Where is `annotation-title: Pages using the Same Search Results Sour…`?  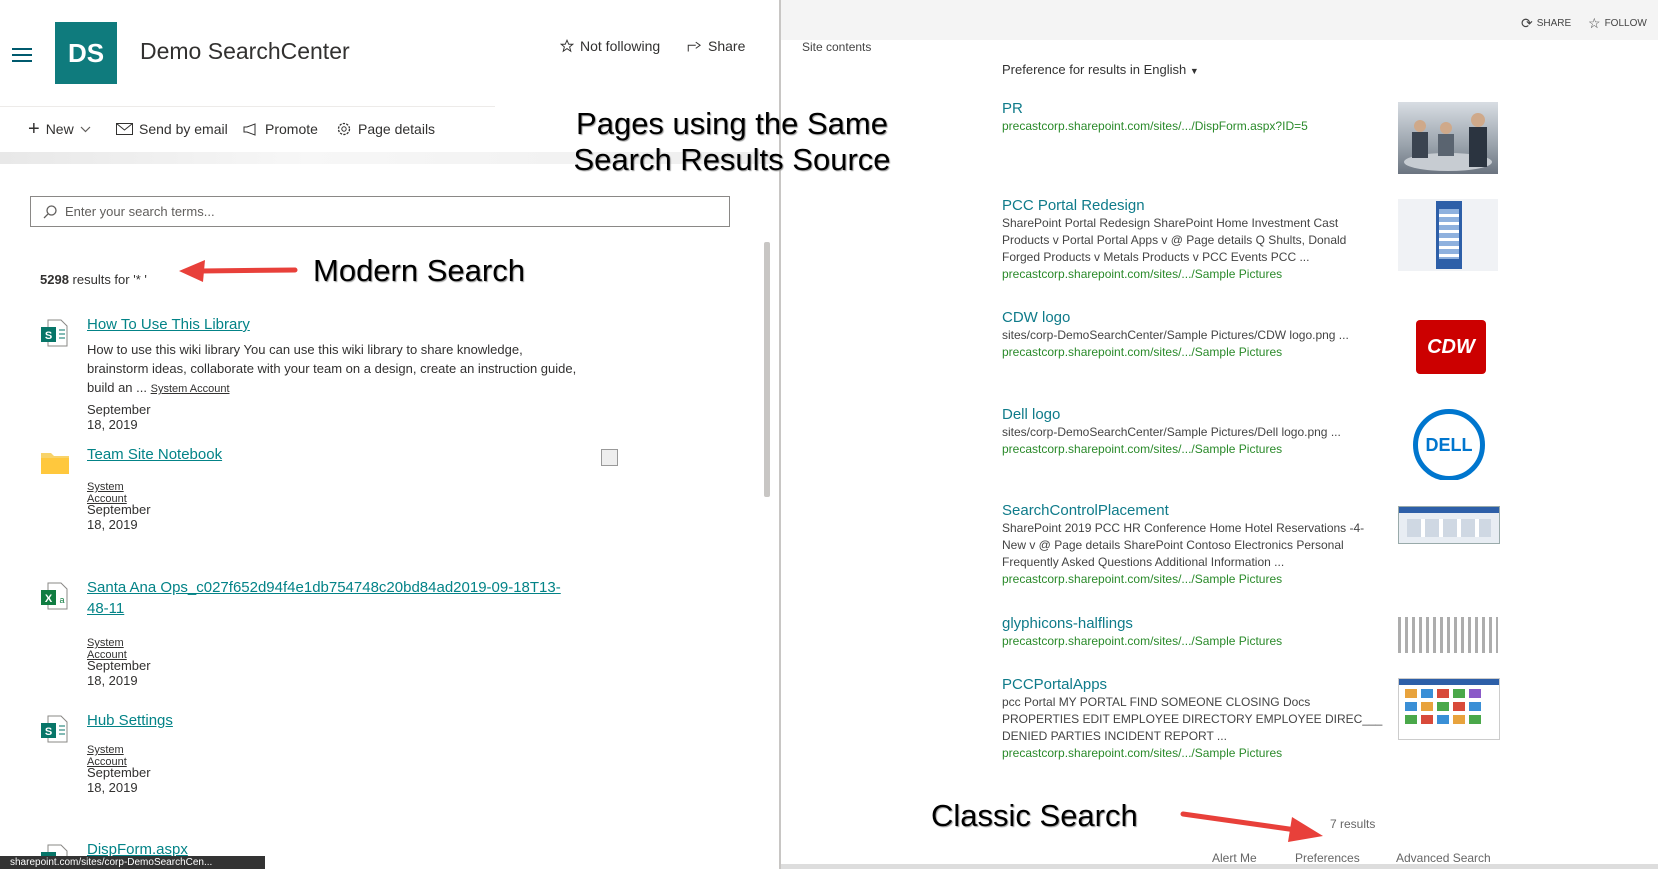 annotation-title: Pages using the Same Search Results Sour… is located at coordinates (732, 142).